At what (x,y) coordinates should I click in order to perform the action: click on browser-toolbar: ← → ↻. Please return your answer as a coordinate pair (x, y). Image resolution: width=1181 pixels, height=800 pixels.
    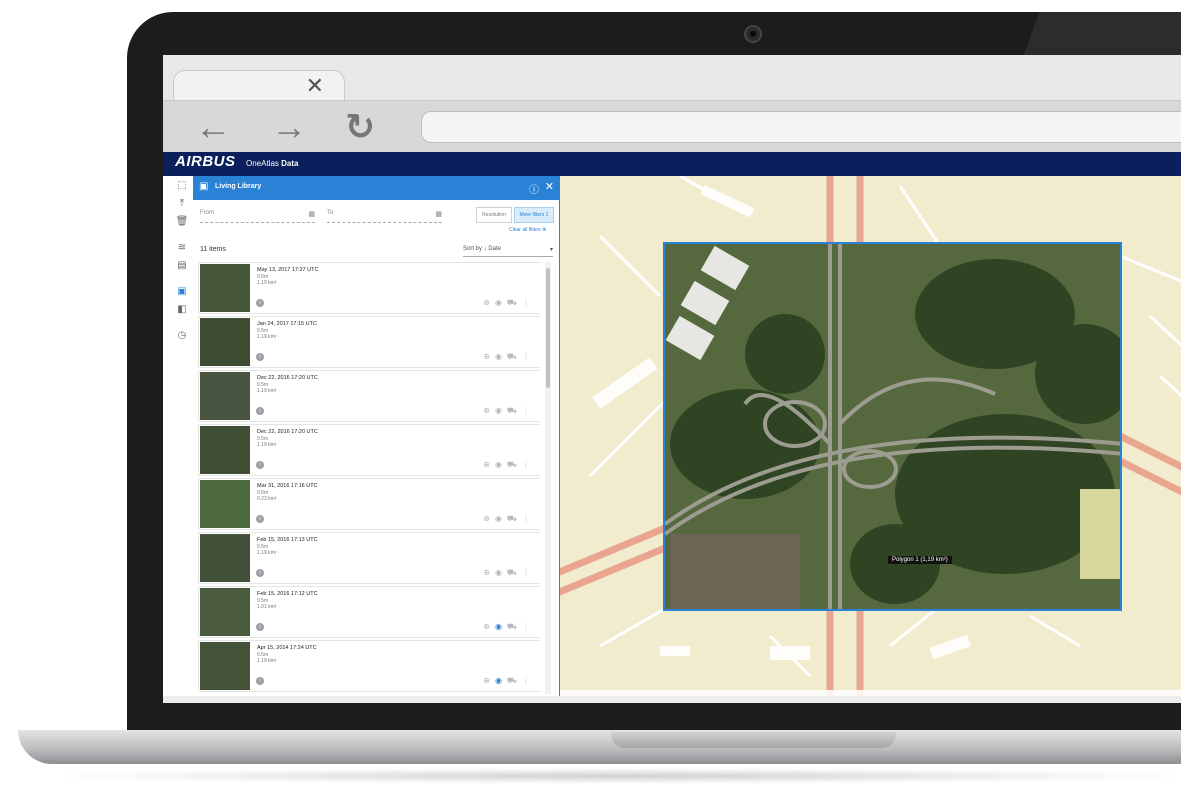
    Looking at the image, I should click on (672, 126).